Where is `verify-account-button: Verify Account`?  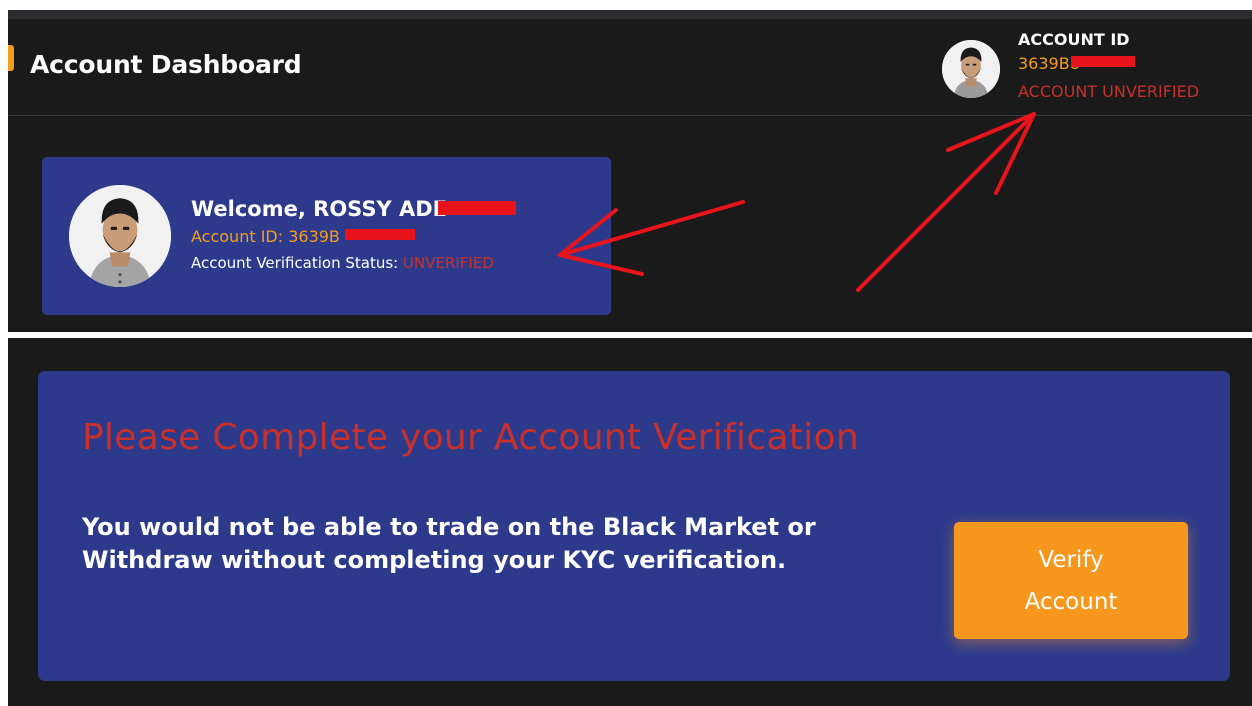 verify-account-button: Verify Account is located at coordinates (1071, 580).